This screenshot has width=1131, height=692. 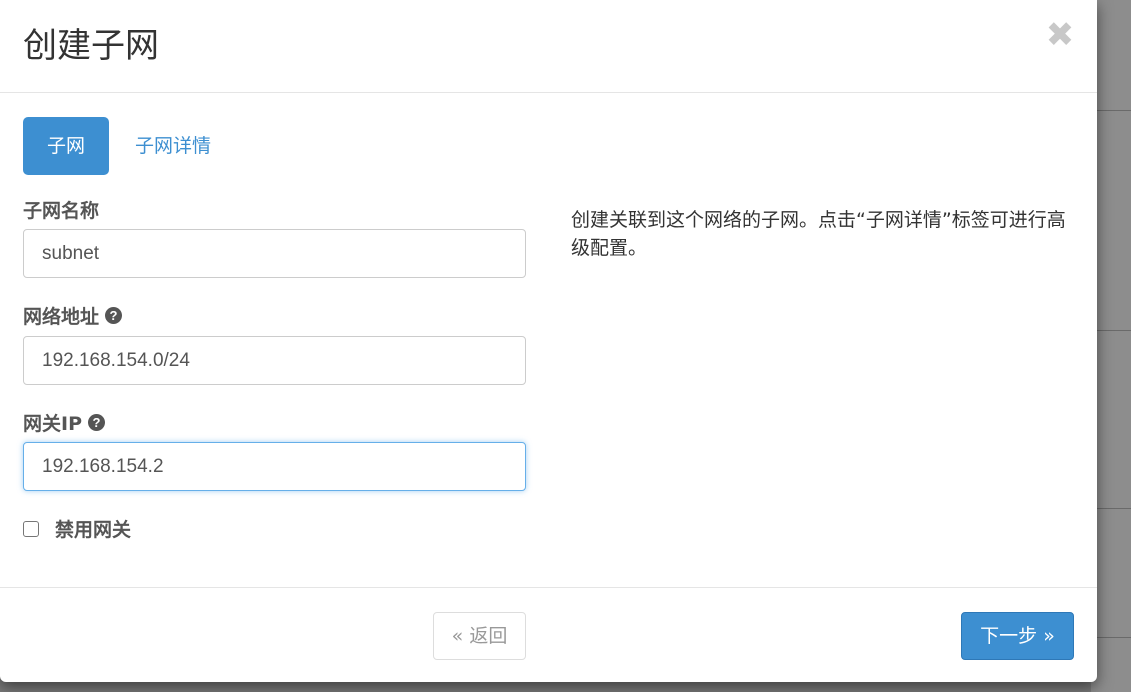 What do you see at coordinates (479, 636) in the screenshot?
I see `back-button: « 返回` at bounding box center [479, 636].